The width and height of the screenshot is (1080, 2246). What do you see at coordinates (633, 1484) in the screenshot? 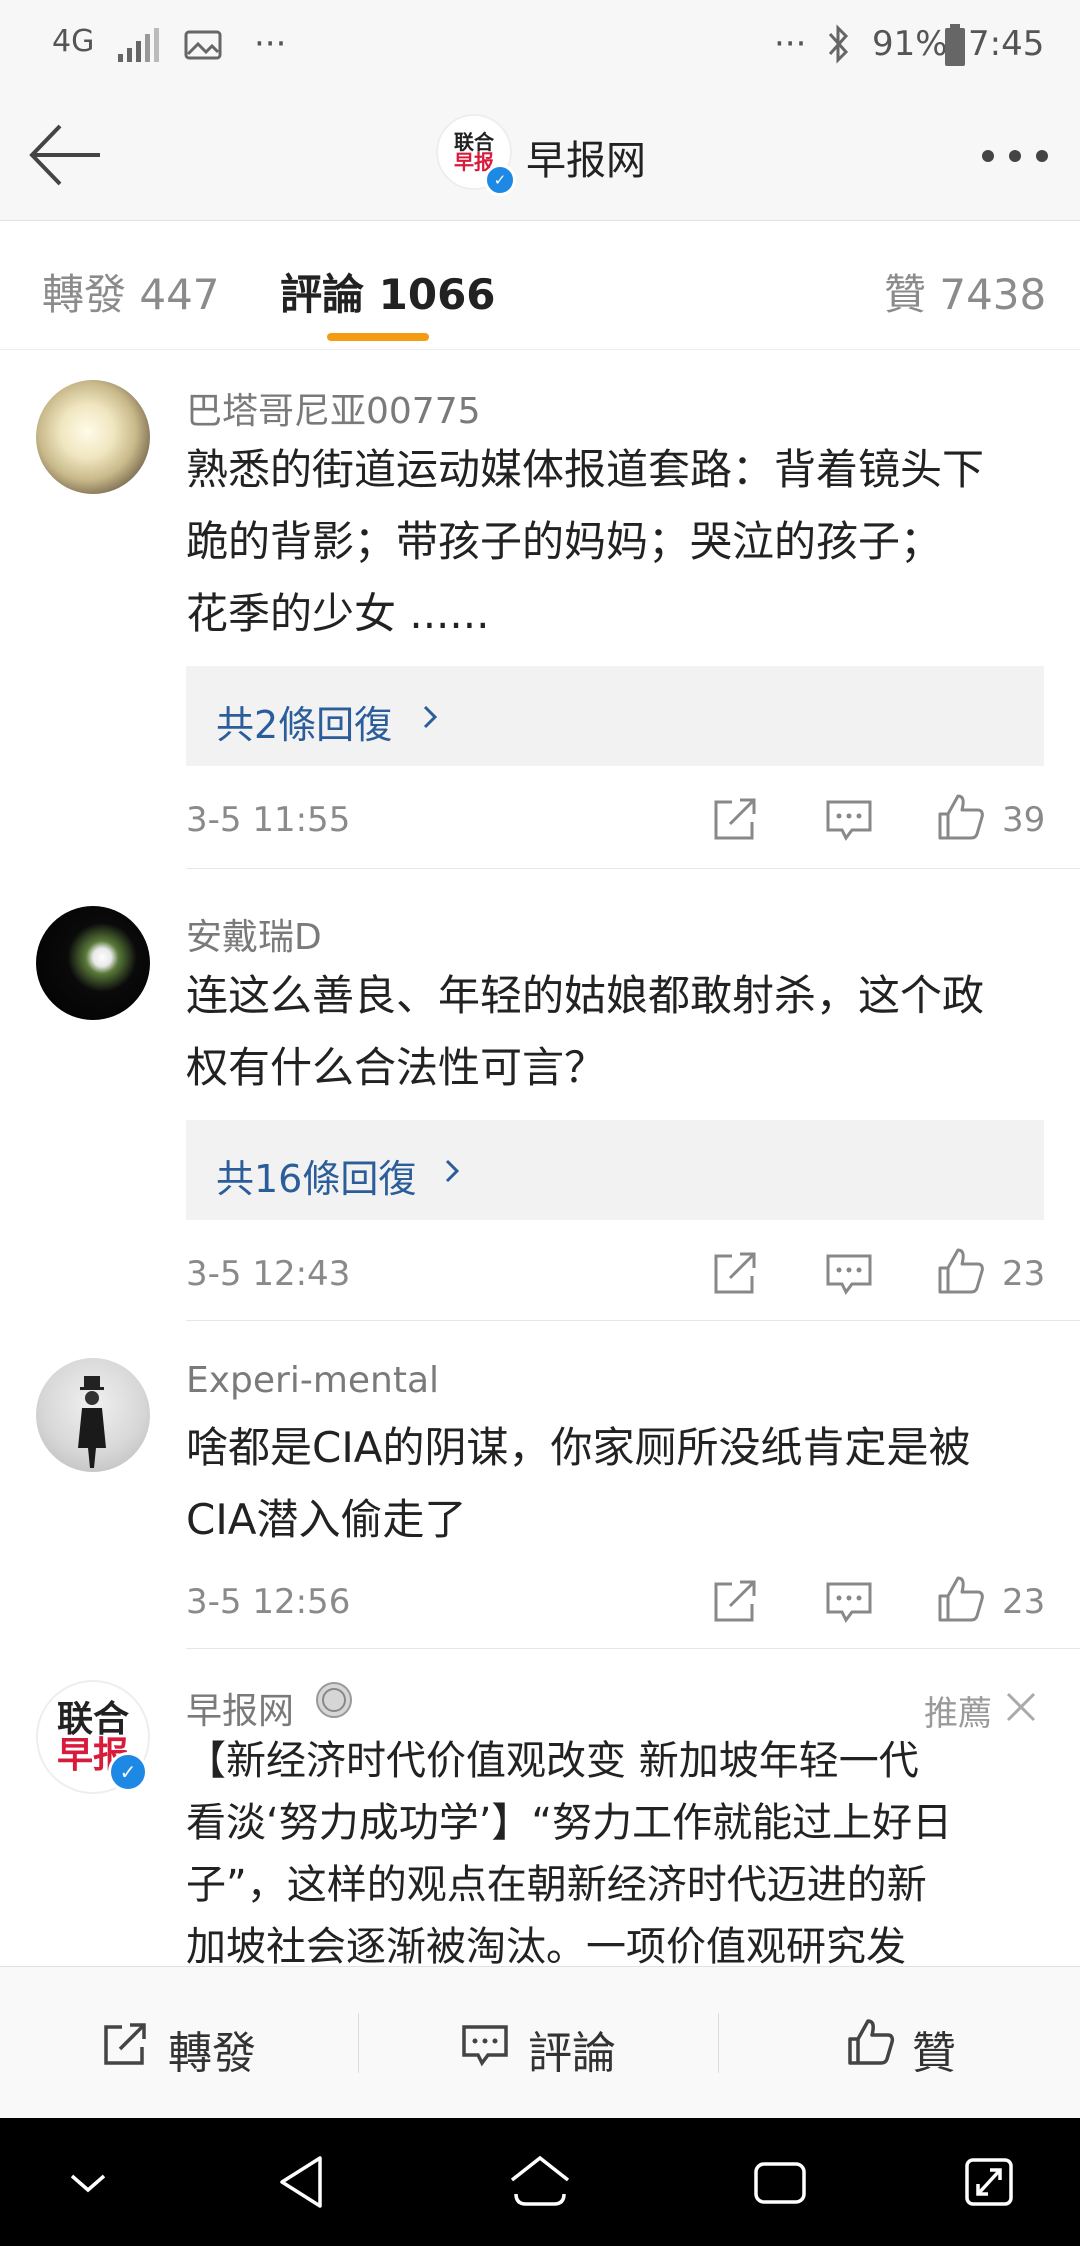
I see `comment-text: 啥都是CIA的阴谋，你家厕所没纸肯定是被 CIA潜入偷走了` at bounding box center [633, 1484].